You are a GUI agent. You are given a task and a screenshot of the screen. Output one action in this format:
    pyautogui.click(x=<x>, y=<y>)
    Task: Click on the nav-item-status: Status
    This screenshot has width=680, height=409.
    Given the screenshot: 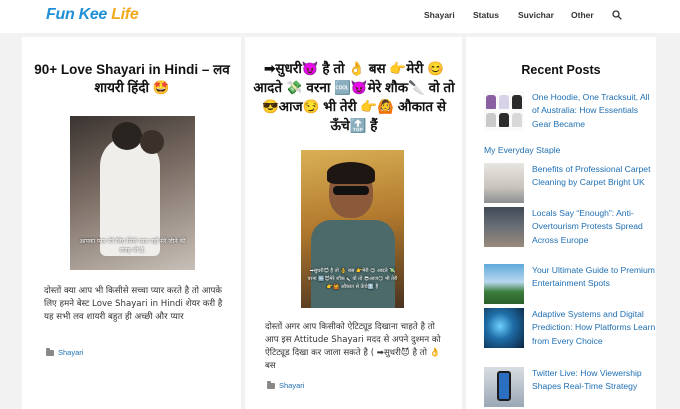 What is the action you would take?
    pyautogui.click(x=486, y=15)
    